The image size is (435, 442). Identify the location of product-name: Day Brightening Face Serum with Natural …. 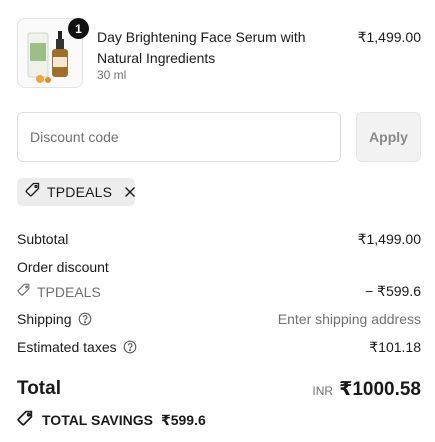
(201, 47).